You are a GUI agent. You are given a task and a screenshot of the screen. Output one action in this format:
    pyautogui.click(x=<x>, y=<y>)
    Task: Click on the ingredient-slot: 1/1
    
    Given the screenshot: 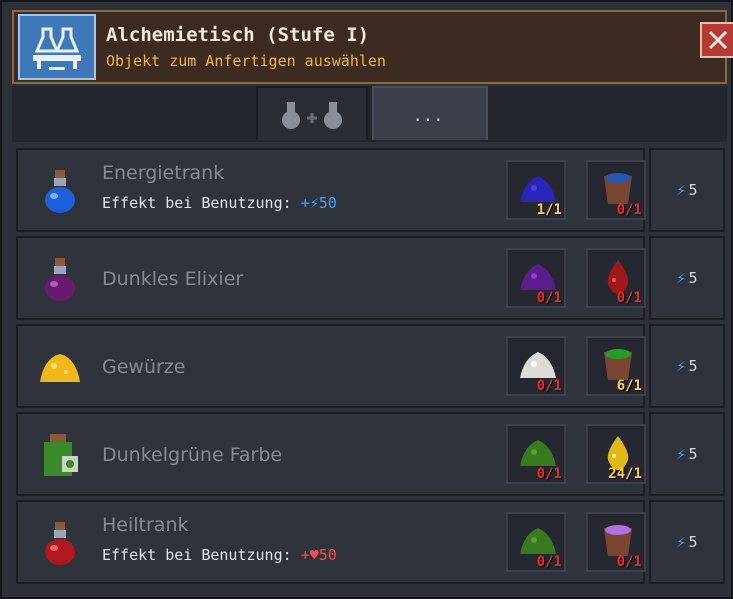 What is the action you would take?
    pyautogui.click(x=536, y=190)
    